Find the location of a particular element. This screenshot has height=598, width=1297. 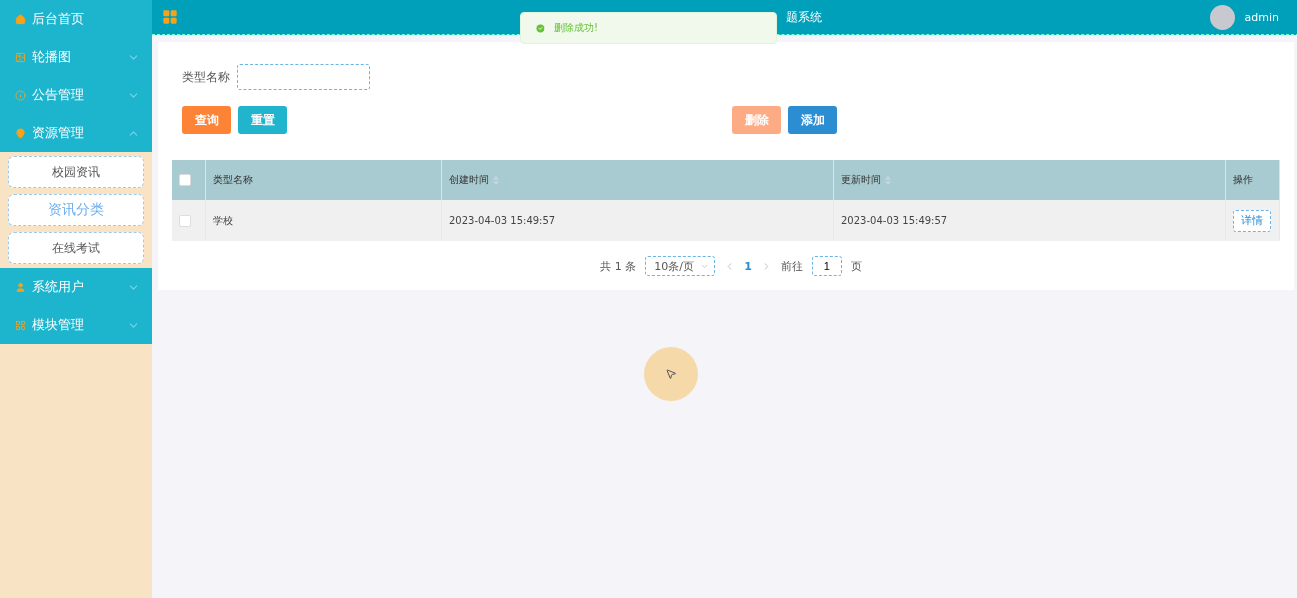

query-button: 查询 is located at coordinates (206, 120).